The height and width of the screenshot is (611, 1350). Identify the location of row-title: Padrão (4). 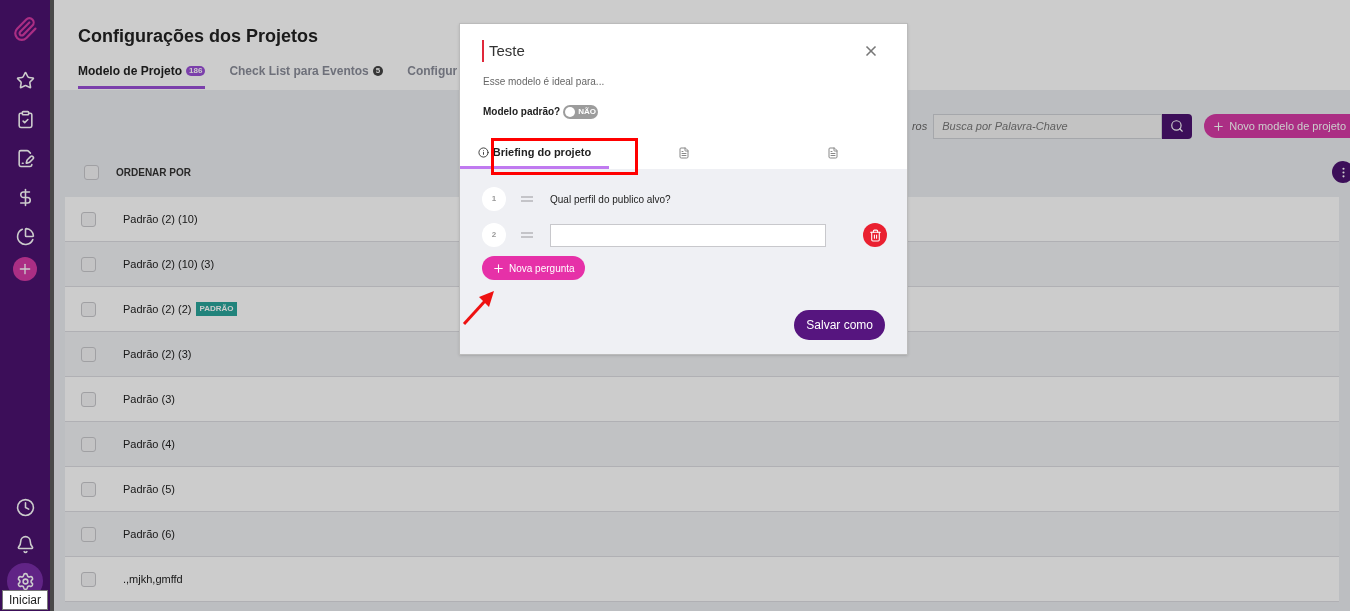
(149, 444).